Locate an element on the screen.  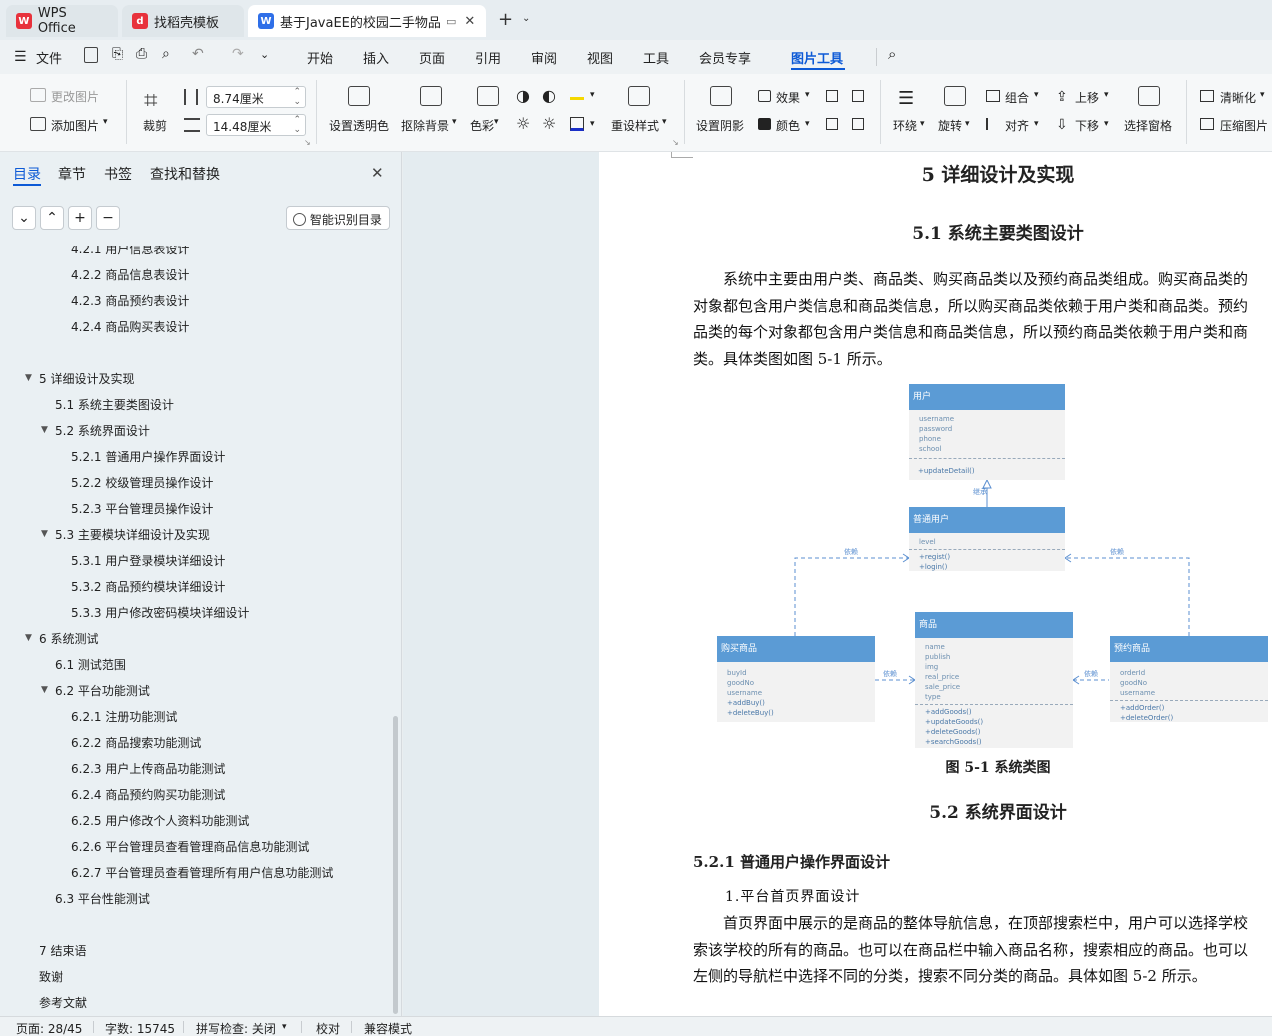
tab-template: d 找稻壳模板 is located at coordinates (183, 21).